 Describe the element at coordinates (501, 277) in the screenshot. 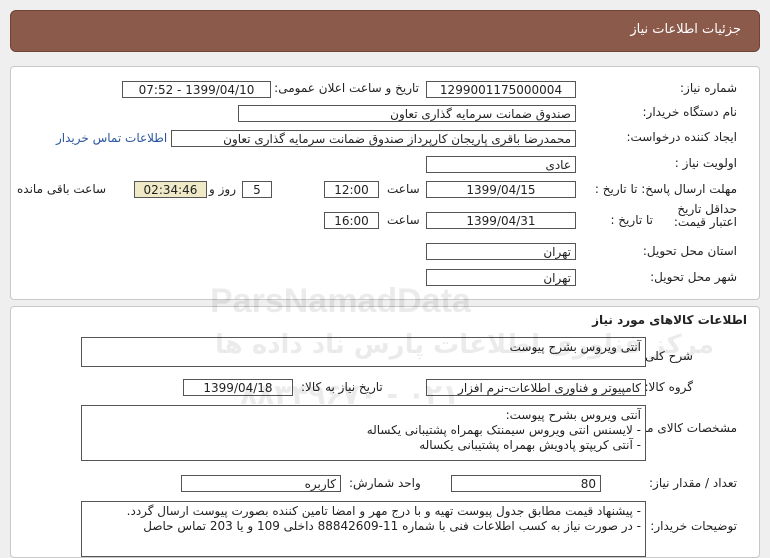

I see `city-field: تهران` at that location.